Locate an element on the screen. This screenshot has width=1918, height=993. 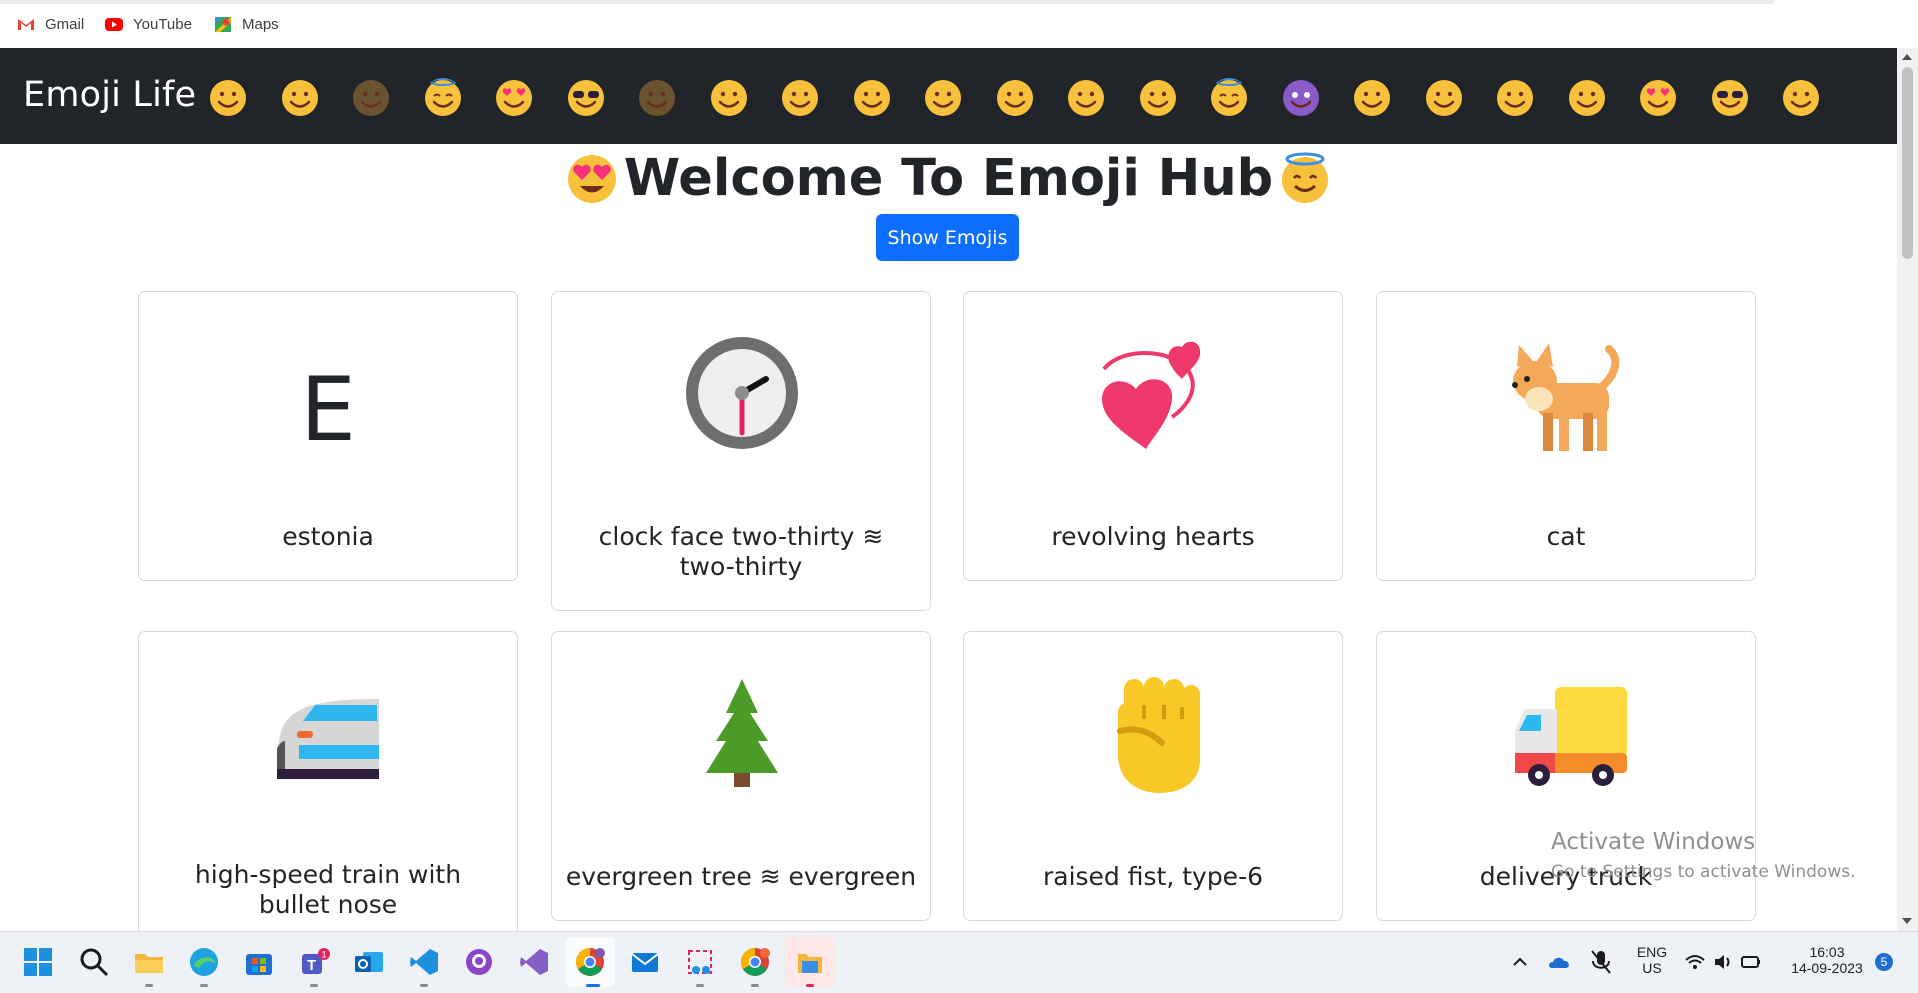
emoji-card: revolving hearts is located at coordinates (1153, 436).